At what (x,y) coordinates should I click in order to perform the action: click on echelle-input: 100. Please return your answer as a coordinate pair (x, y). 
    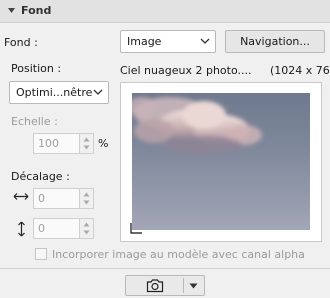
    Looking at the image, I should click on (56, 143).